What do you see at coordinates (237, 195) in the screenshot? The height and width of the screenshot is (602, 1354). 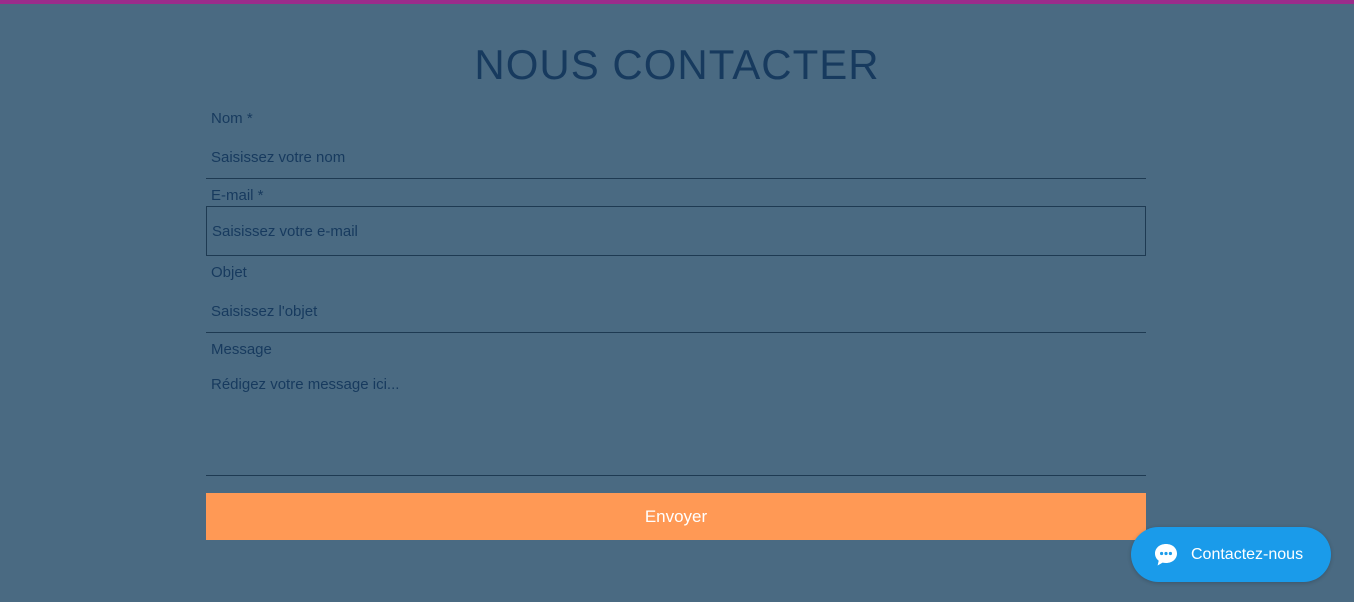 I see `email-label: E-mail *` at bounding box center [237, 195].